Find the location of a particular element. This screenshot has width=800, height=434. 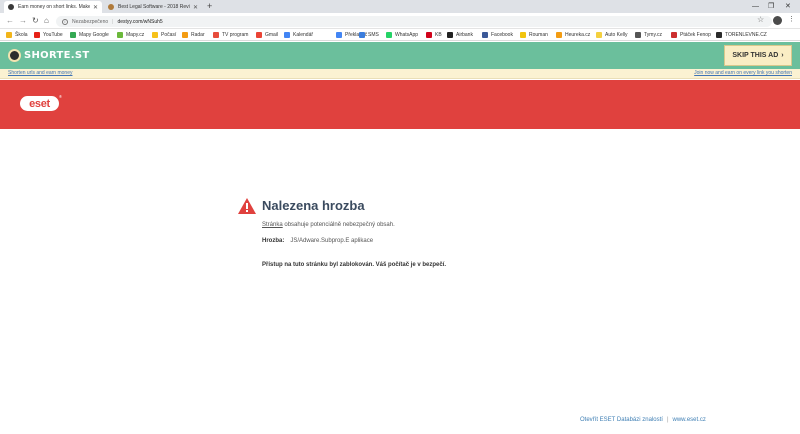

bookmark-item: Airbank is located at coordinates (460, 35).